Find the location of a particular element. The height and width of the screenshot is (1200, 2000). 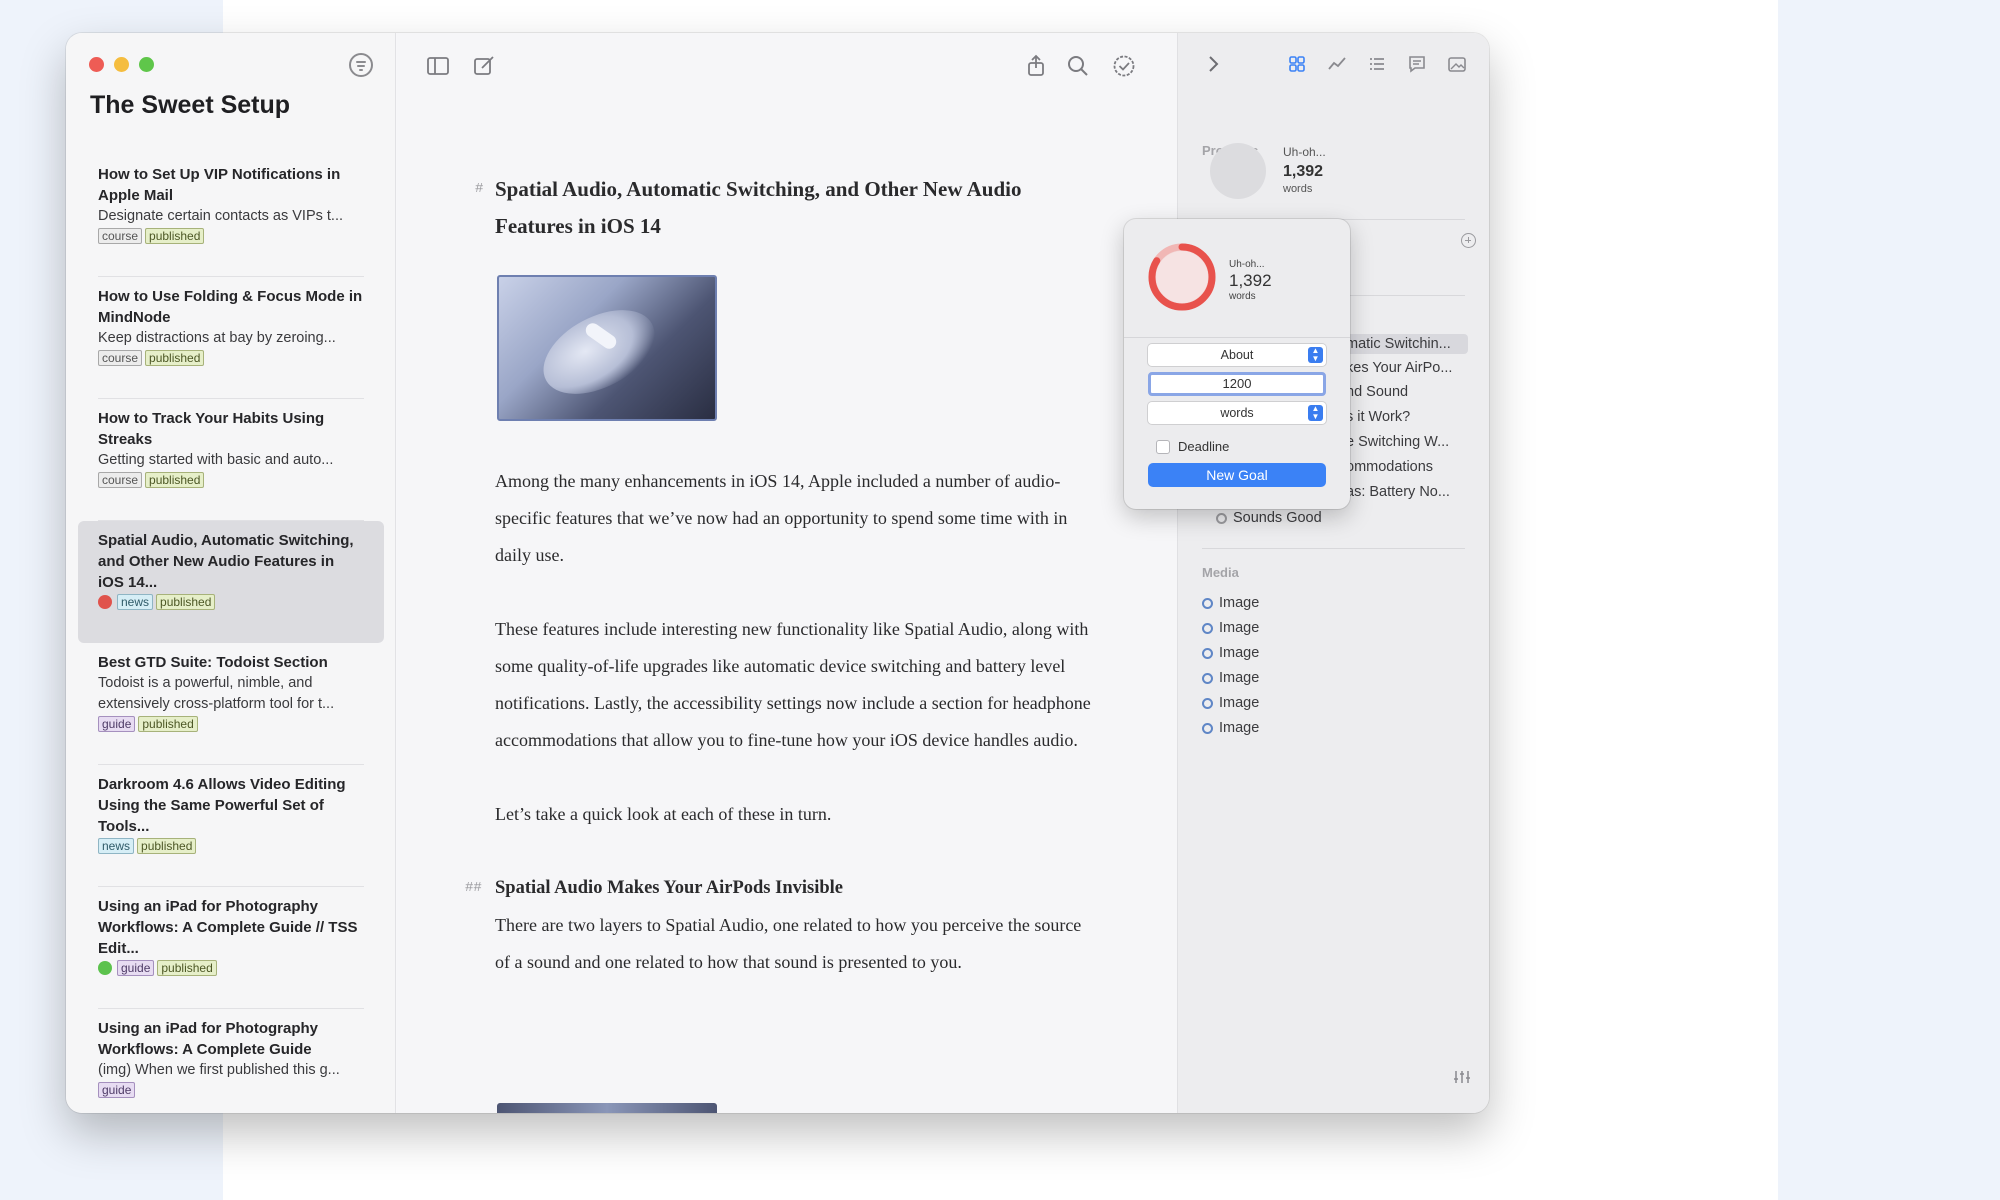

comments-icon is located at coordinates (1417, 64).